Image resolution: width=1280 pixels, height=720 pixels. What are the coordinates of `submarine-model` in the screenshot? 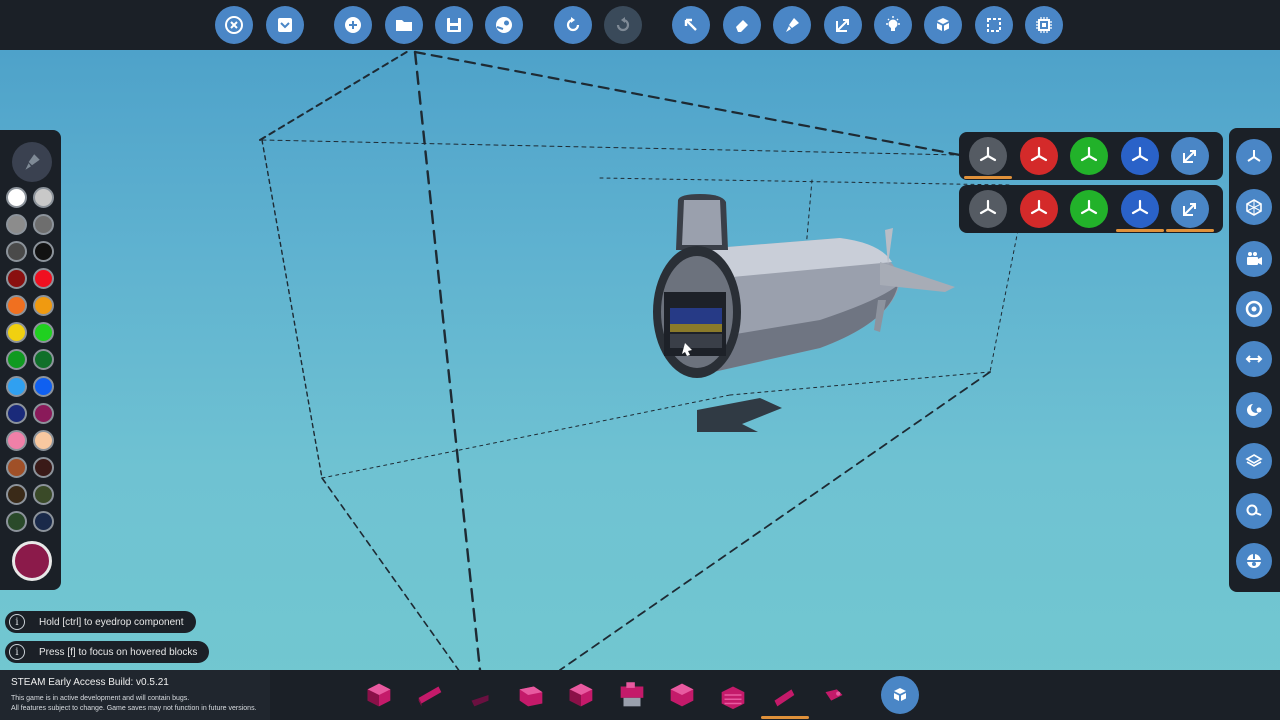 It's located at (804, 286).